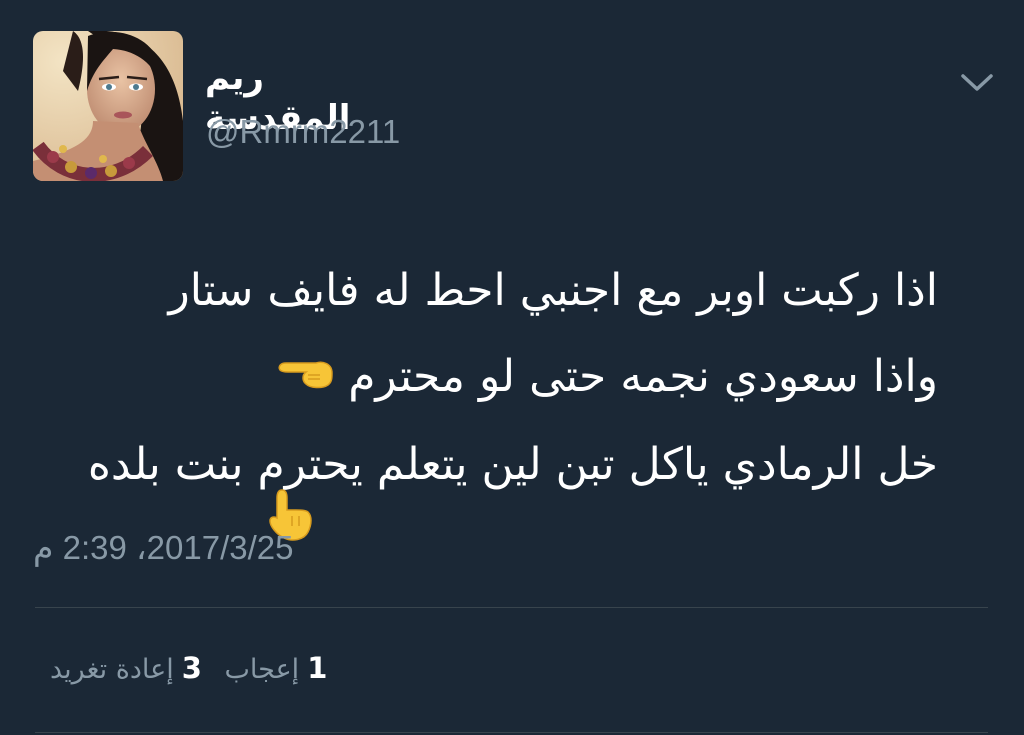  Describe the element at coordinates (112, 669) in the screenshot. I see `retweets-label: إعادة تغريد` at that location.